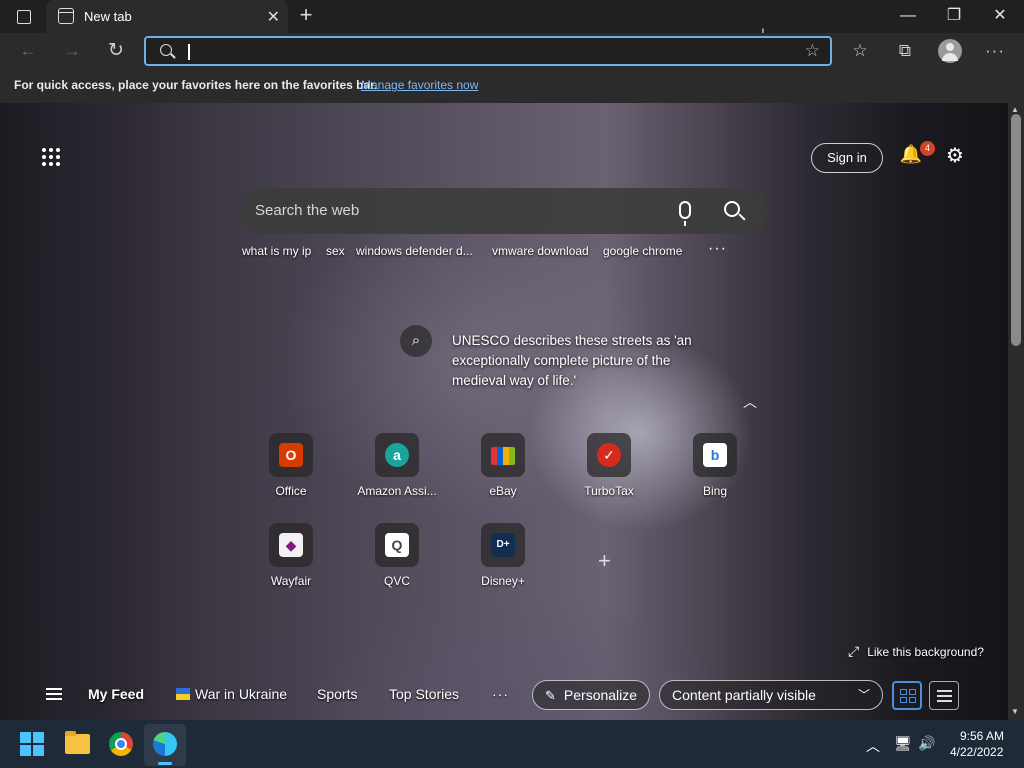 The width and height of the screenshot is (1024, 768). I want to click on pencil-icon: ✎, so click(550, 695).